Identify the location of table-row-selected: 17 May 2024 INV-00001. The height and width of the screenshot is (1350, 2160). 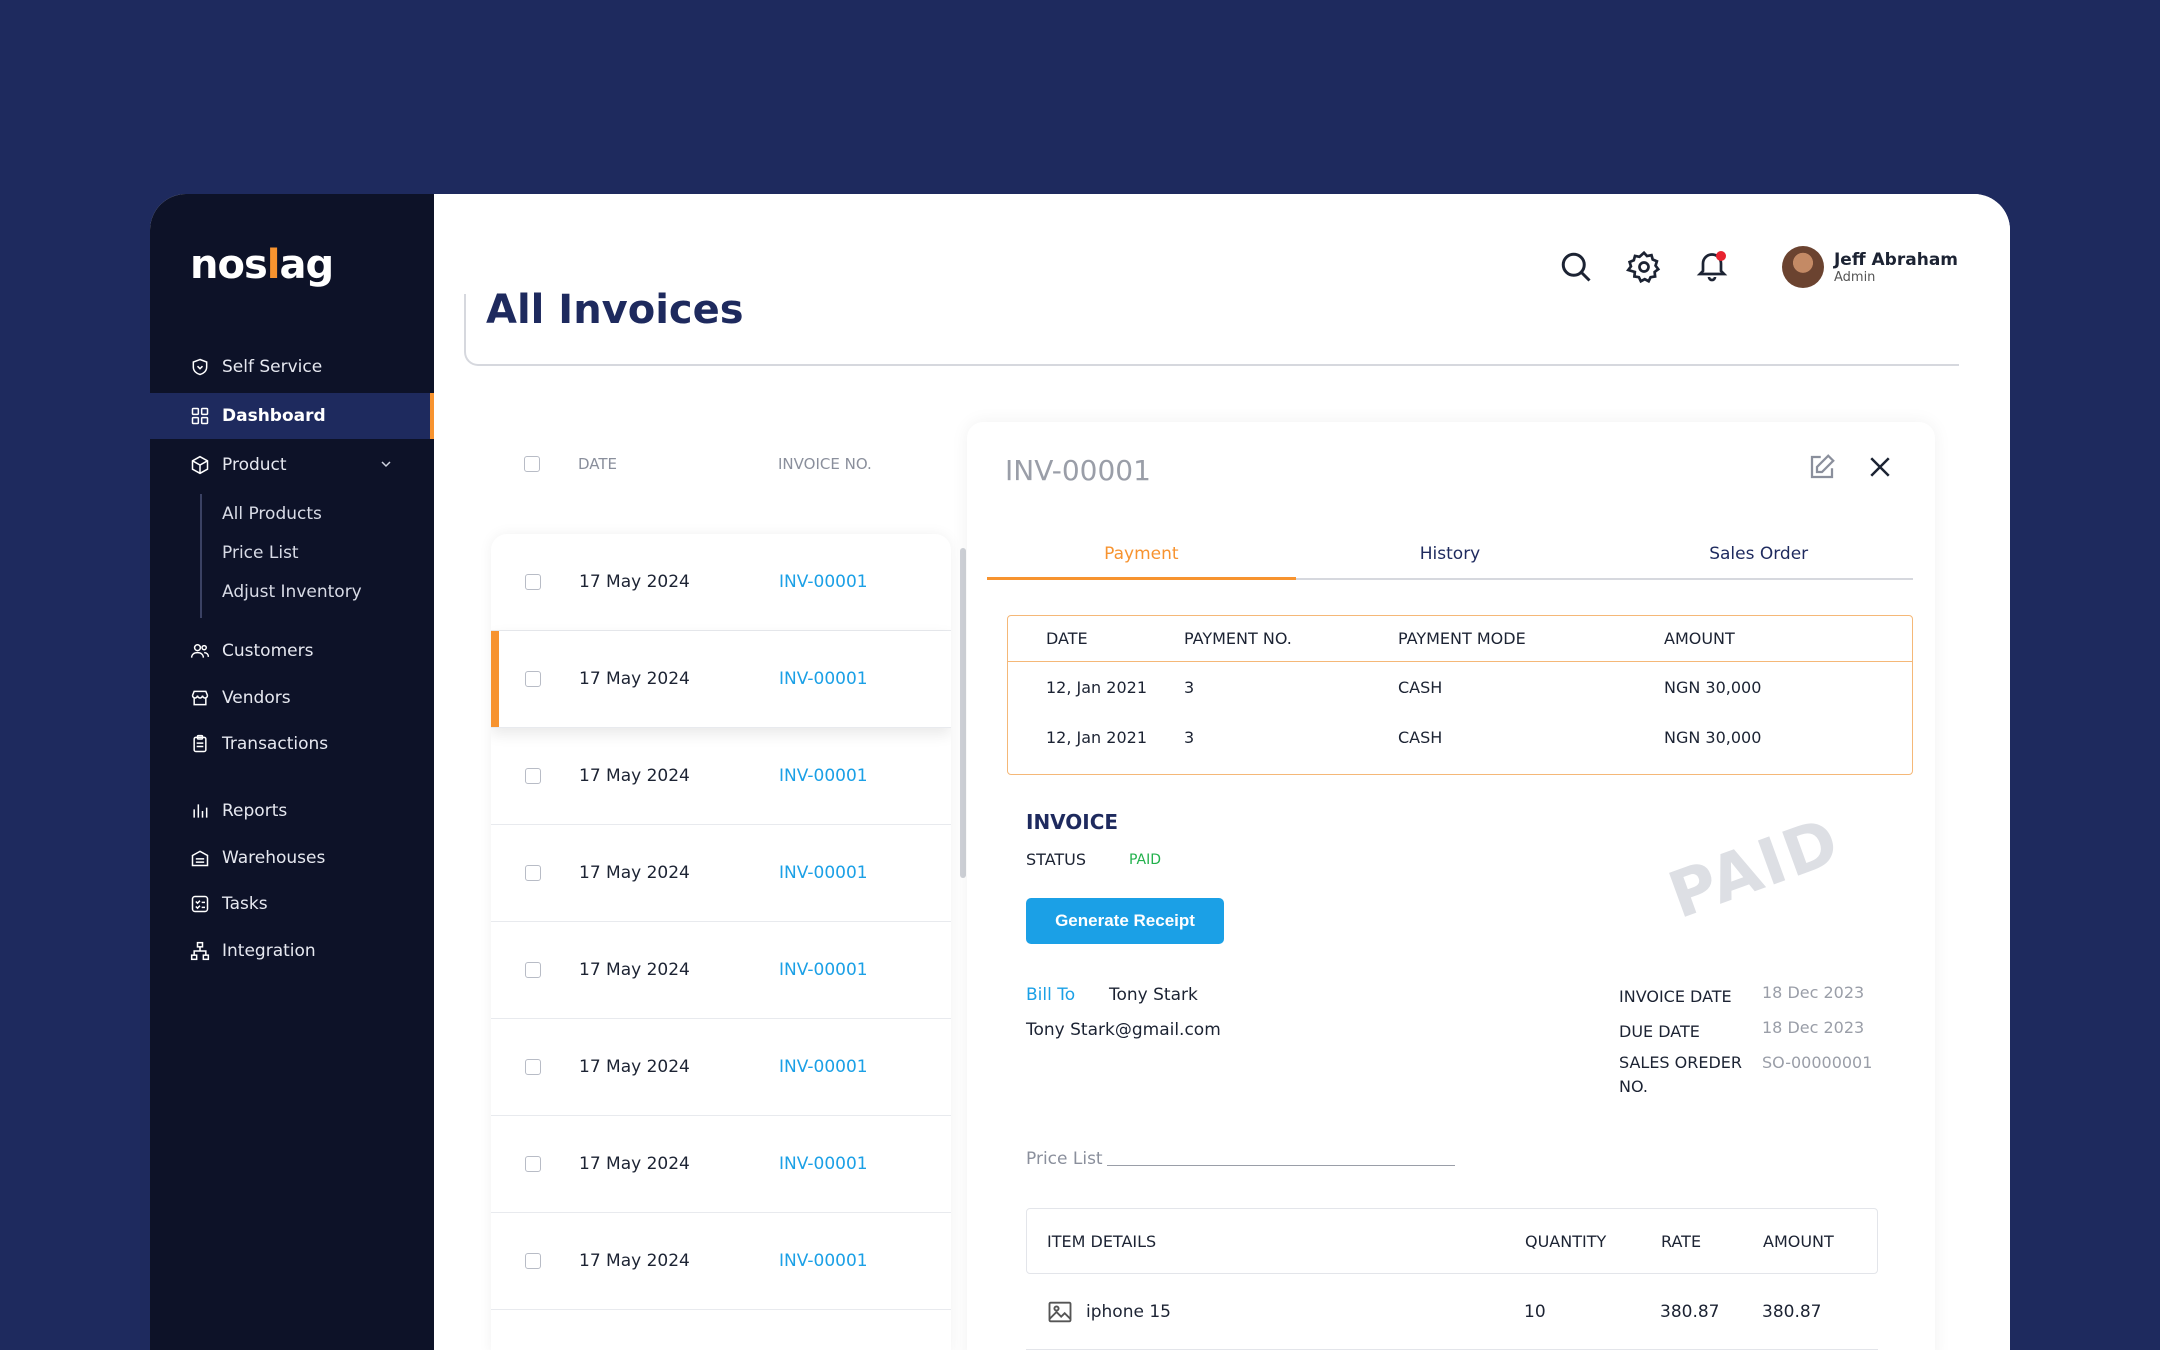
(721, 679).